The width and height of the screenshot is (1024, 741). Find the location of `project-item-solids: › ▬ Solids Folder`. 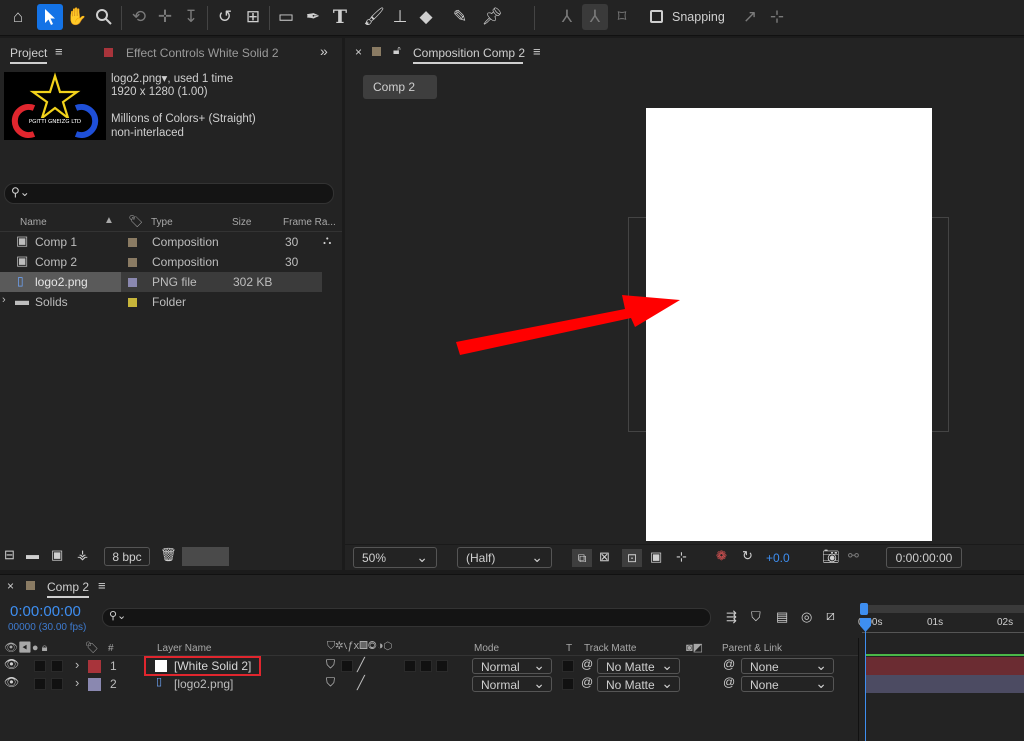

project-item-solids: › ▬ Solids Folder is located at coordinates (161, 302).